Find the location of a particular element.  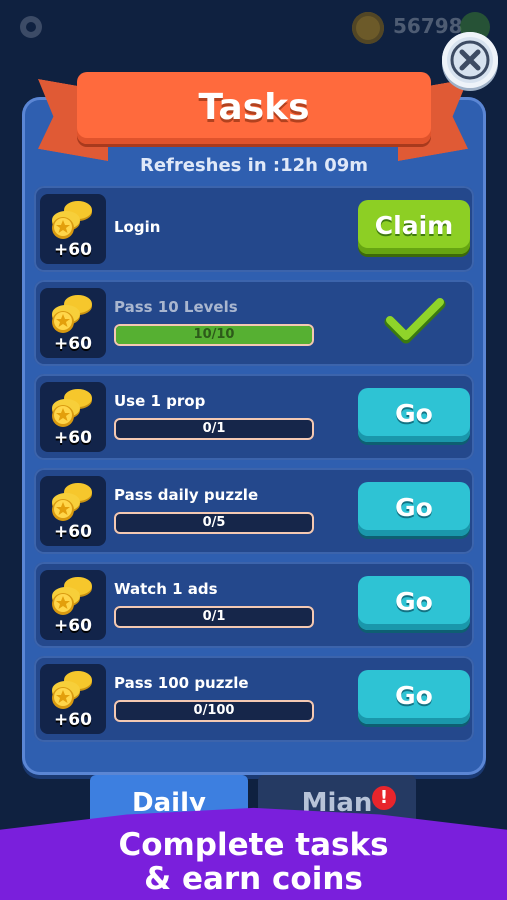

task-name: Pass daily puzzle is located at coordinates (186, 495).